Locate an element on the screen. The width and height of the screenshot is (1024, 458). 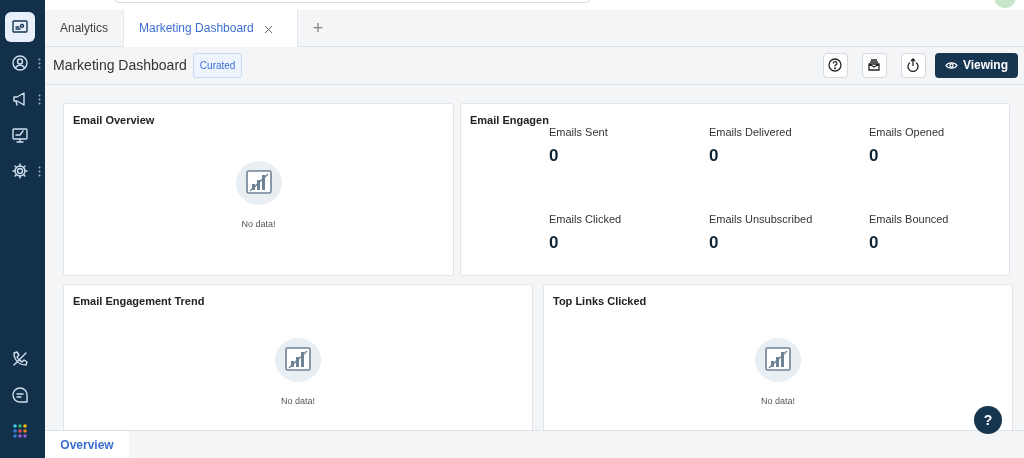
stat-label: Emails Delivered is located at coordinates (751, 132).